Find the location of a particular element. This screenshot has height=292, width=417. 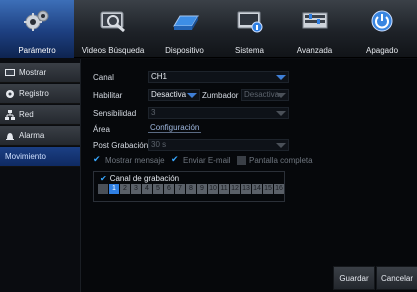

sidebar-item-red: Red is located at coordinates (40, 115).